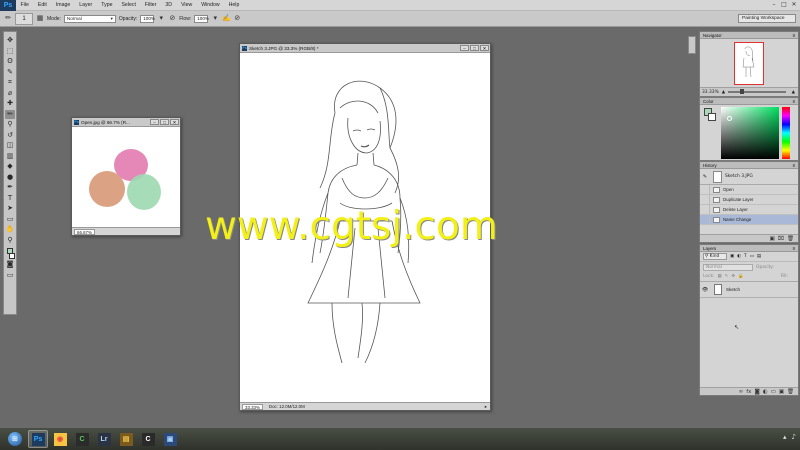  What do you see at coordinates (692, 45) in the screenshot?
I see `collapsed-panel-strip` at bounding box center [692, 45].